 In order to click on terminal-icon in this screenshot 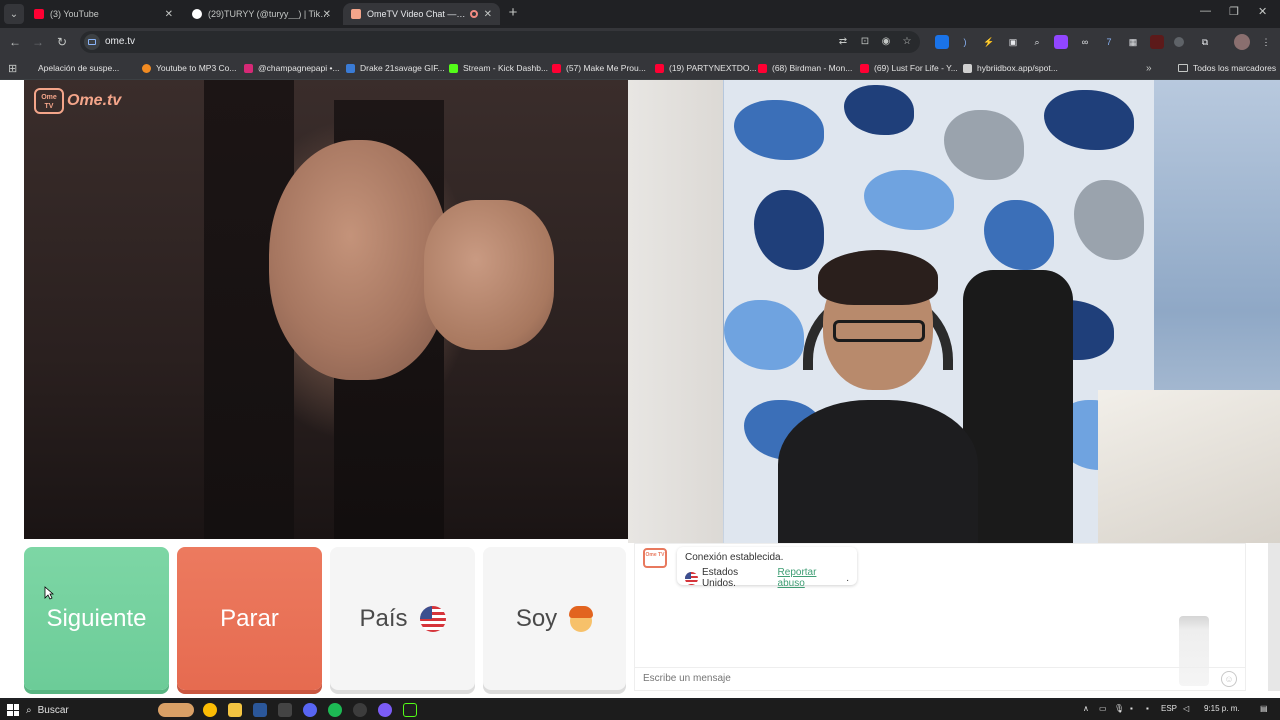, I will do `click(410, 710)`.